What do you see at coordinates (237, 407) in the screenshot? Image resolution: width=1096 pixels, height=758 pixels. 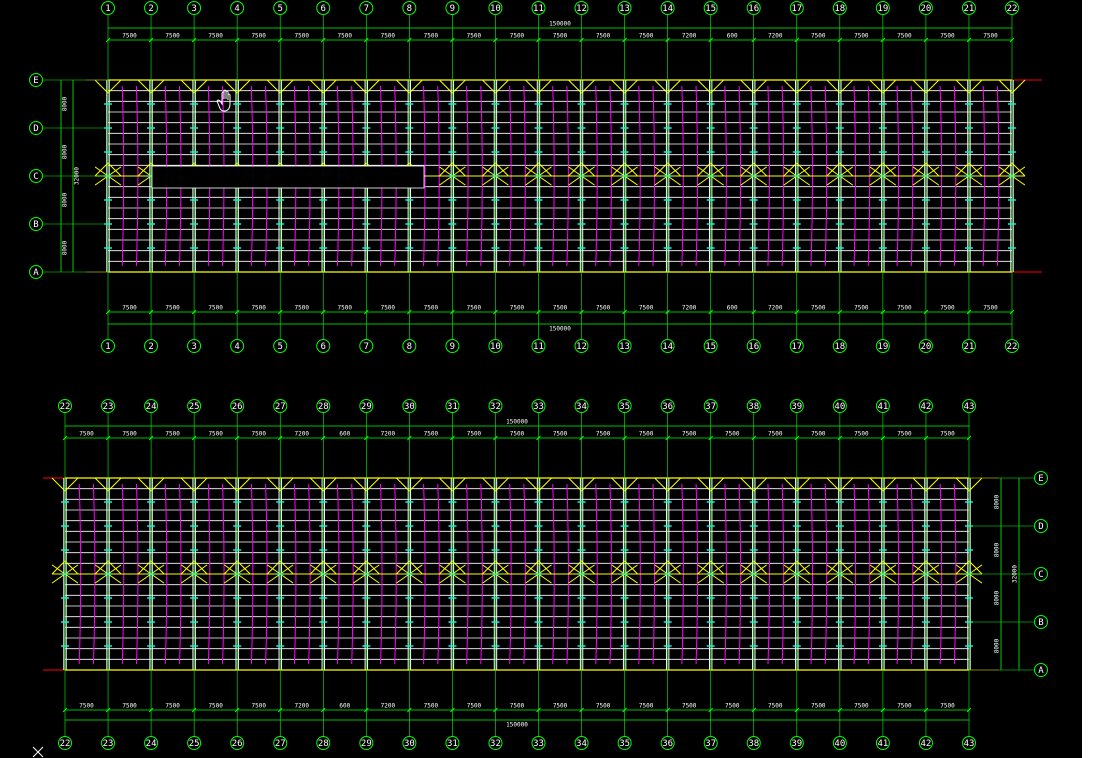 I see `svg-text: 26` at bounding box center [237, 407].